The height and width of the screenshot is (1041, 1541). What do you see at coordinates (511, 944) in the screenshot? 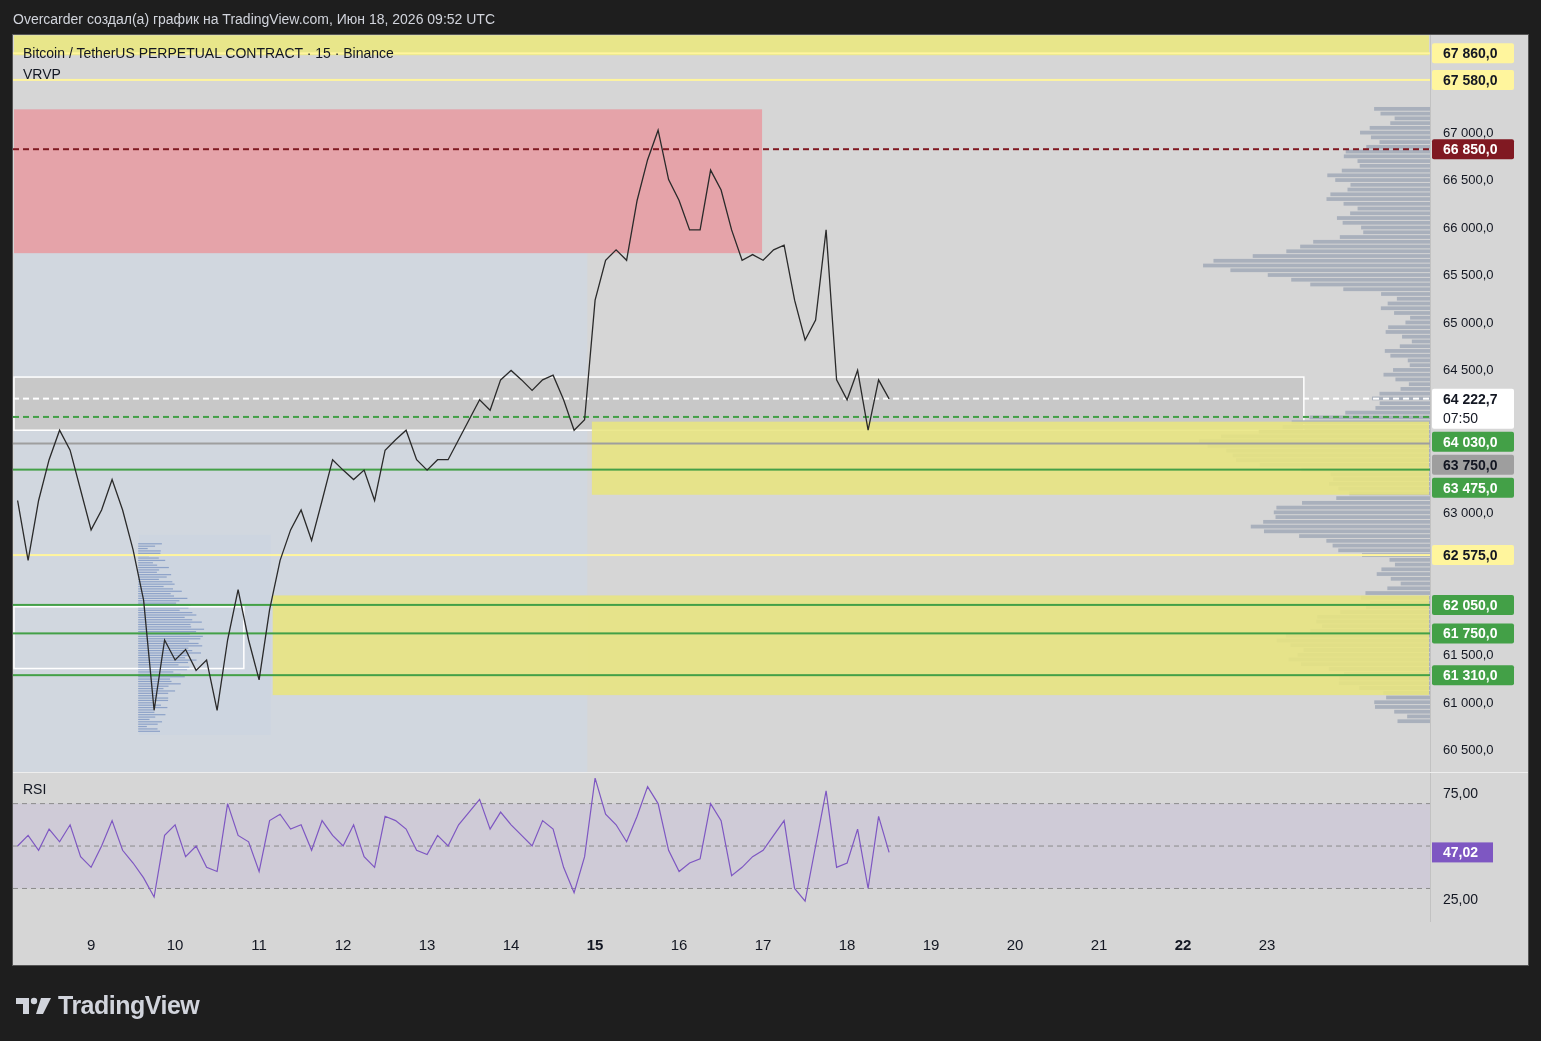
I see `time-axis-label: 14` at bounding box center [511, 944].